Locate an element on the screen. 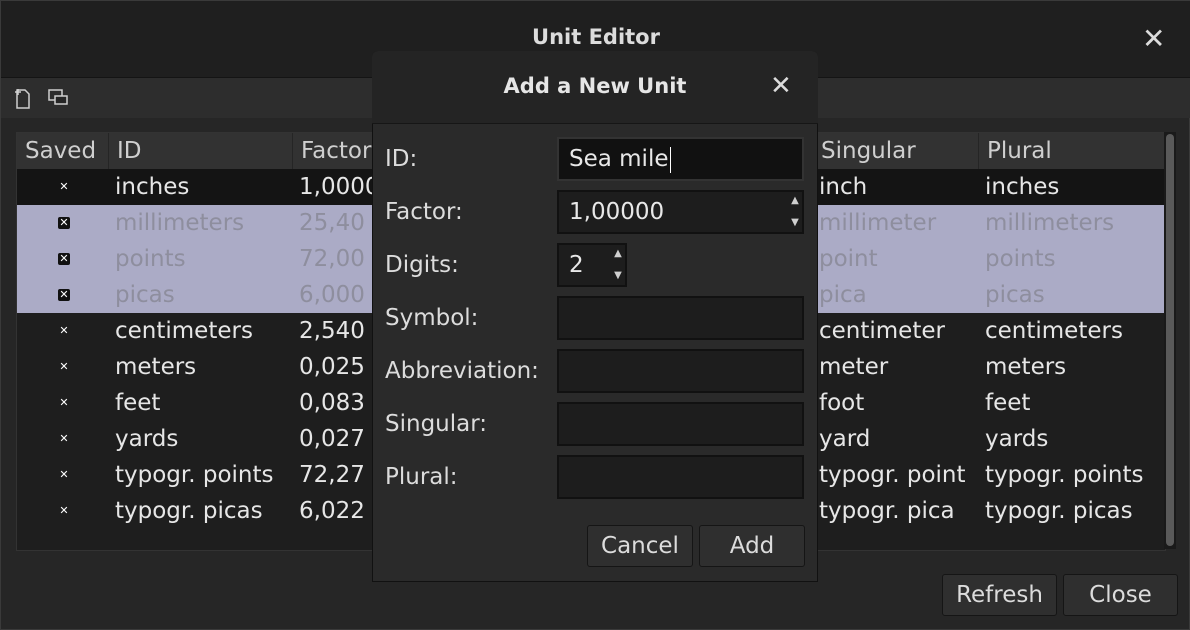 The width and height of the screenshot is (1190, 630). row-factor: 0,025 is located at coordinates (332, 367).